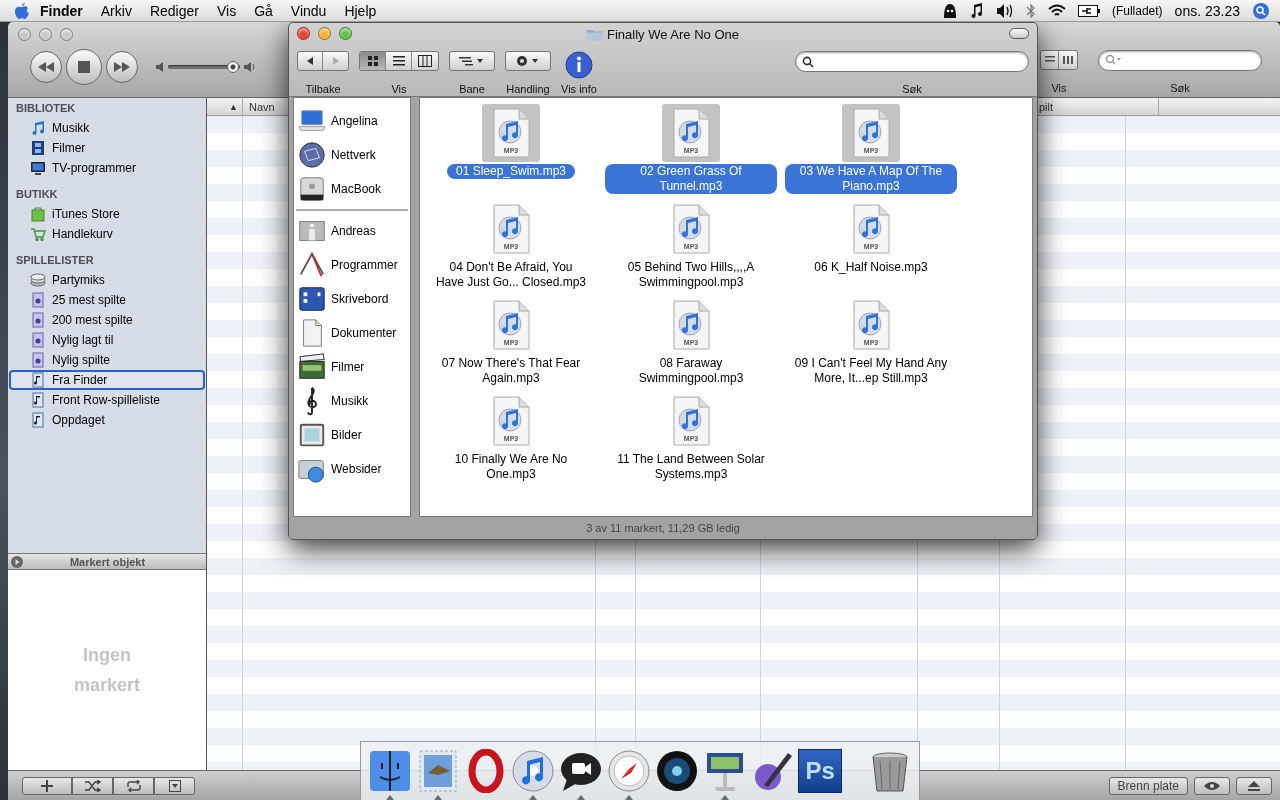  I want to click on disclosure-icon, so click(17, 561).